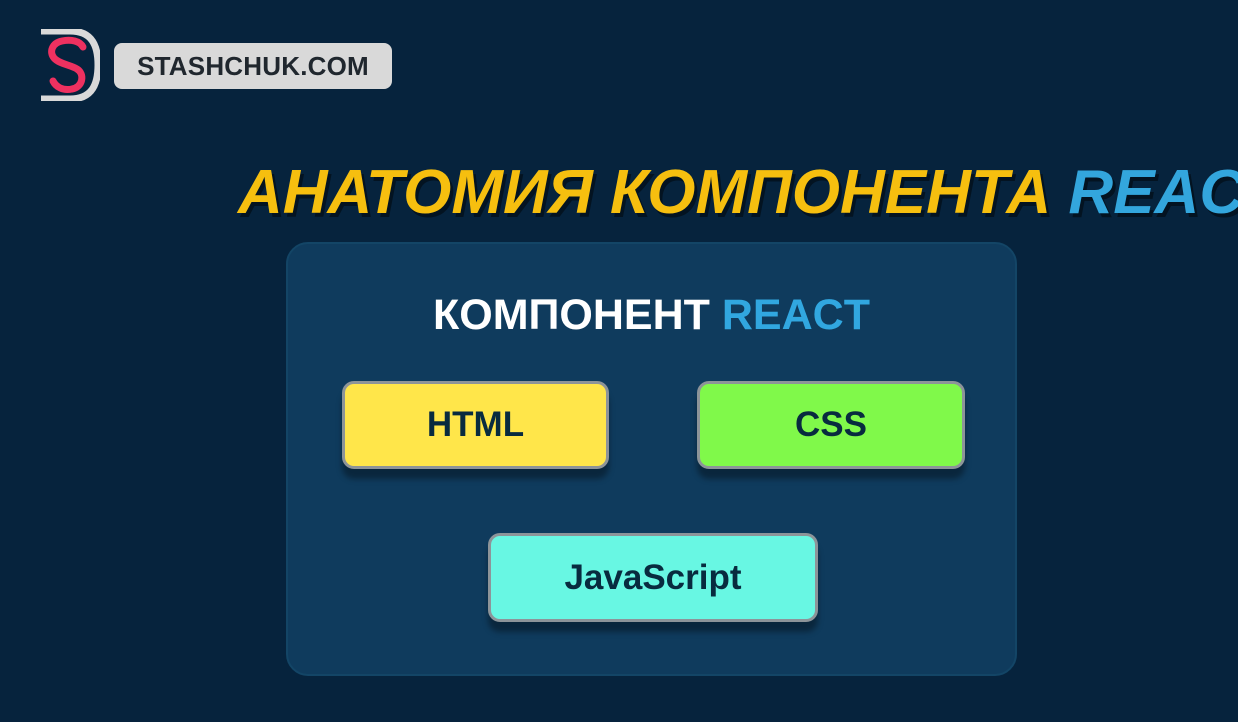 This screenshot has height=722, width=1238. What do you see at coordinates (831, 425) in the screenshot?
I see `css-box: CSS` at bounding box center [831, 425].